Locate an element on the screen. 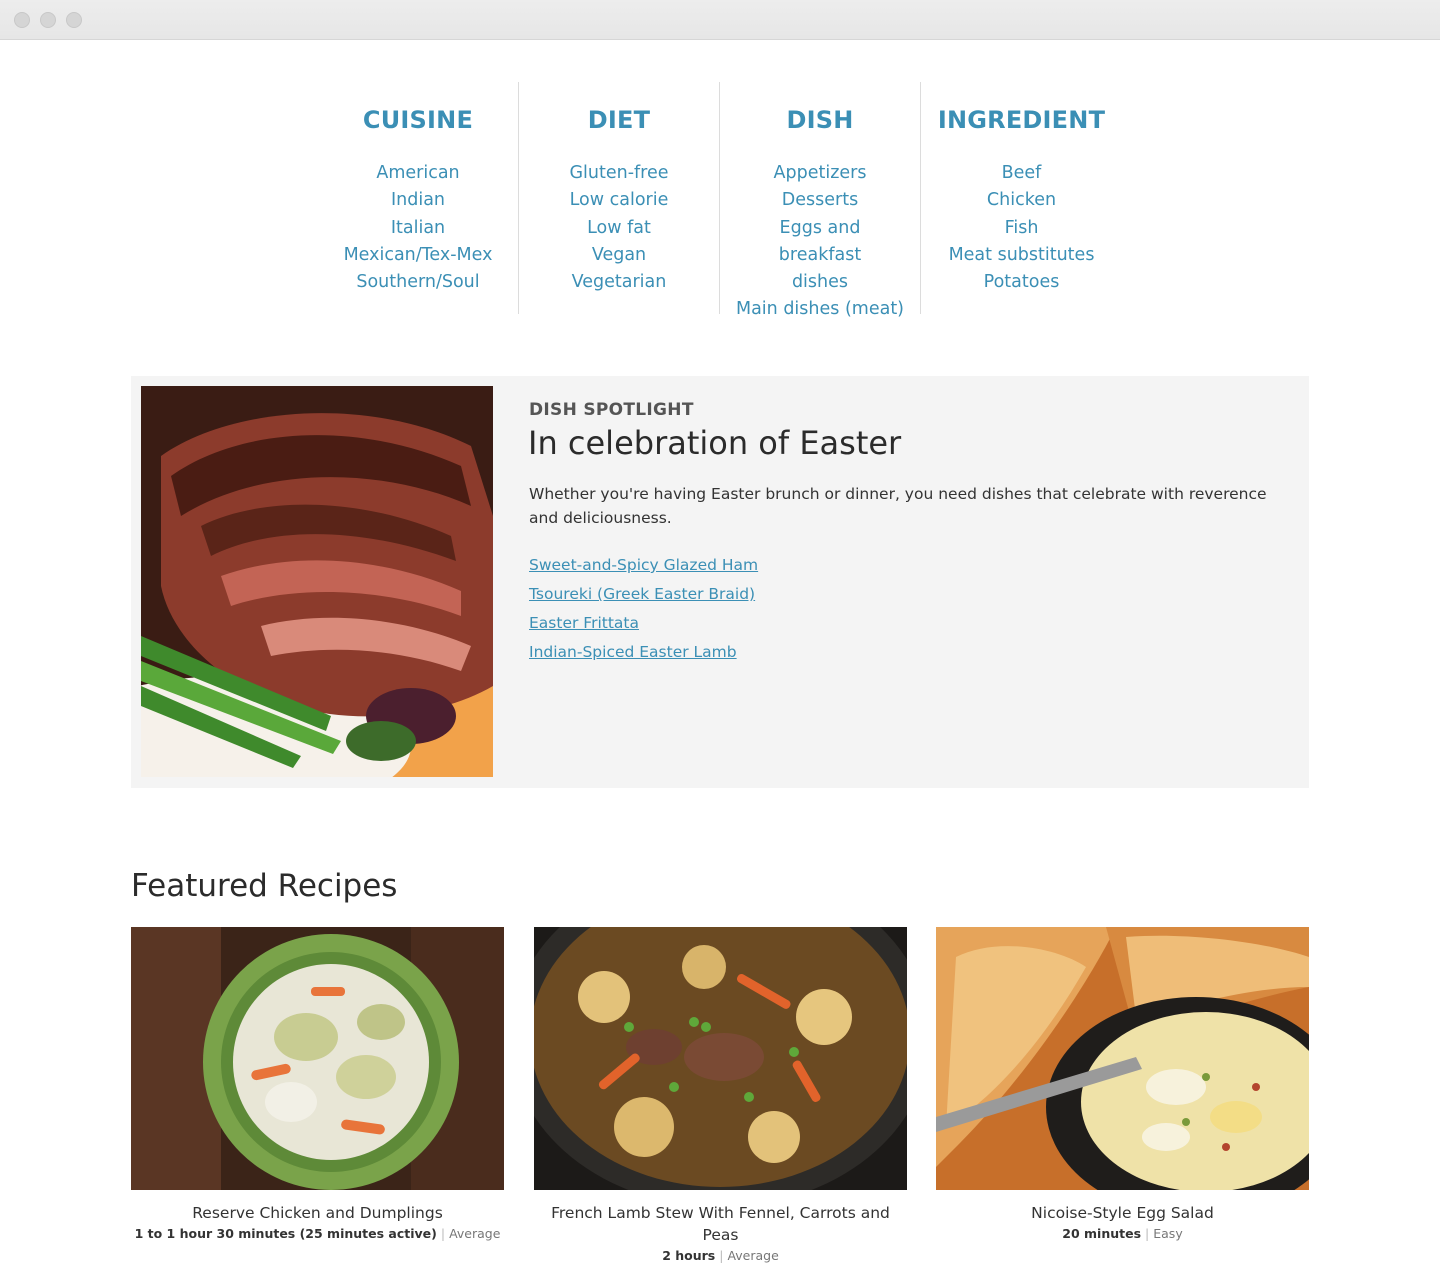 Image resolution: width=1440 pixels, height=1280 pixels. recipe-card: Nicoise-Style Egg Salad 20 minutes | Easy is located at coordinates (1122, 1085).